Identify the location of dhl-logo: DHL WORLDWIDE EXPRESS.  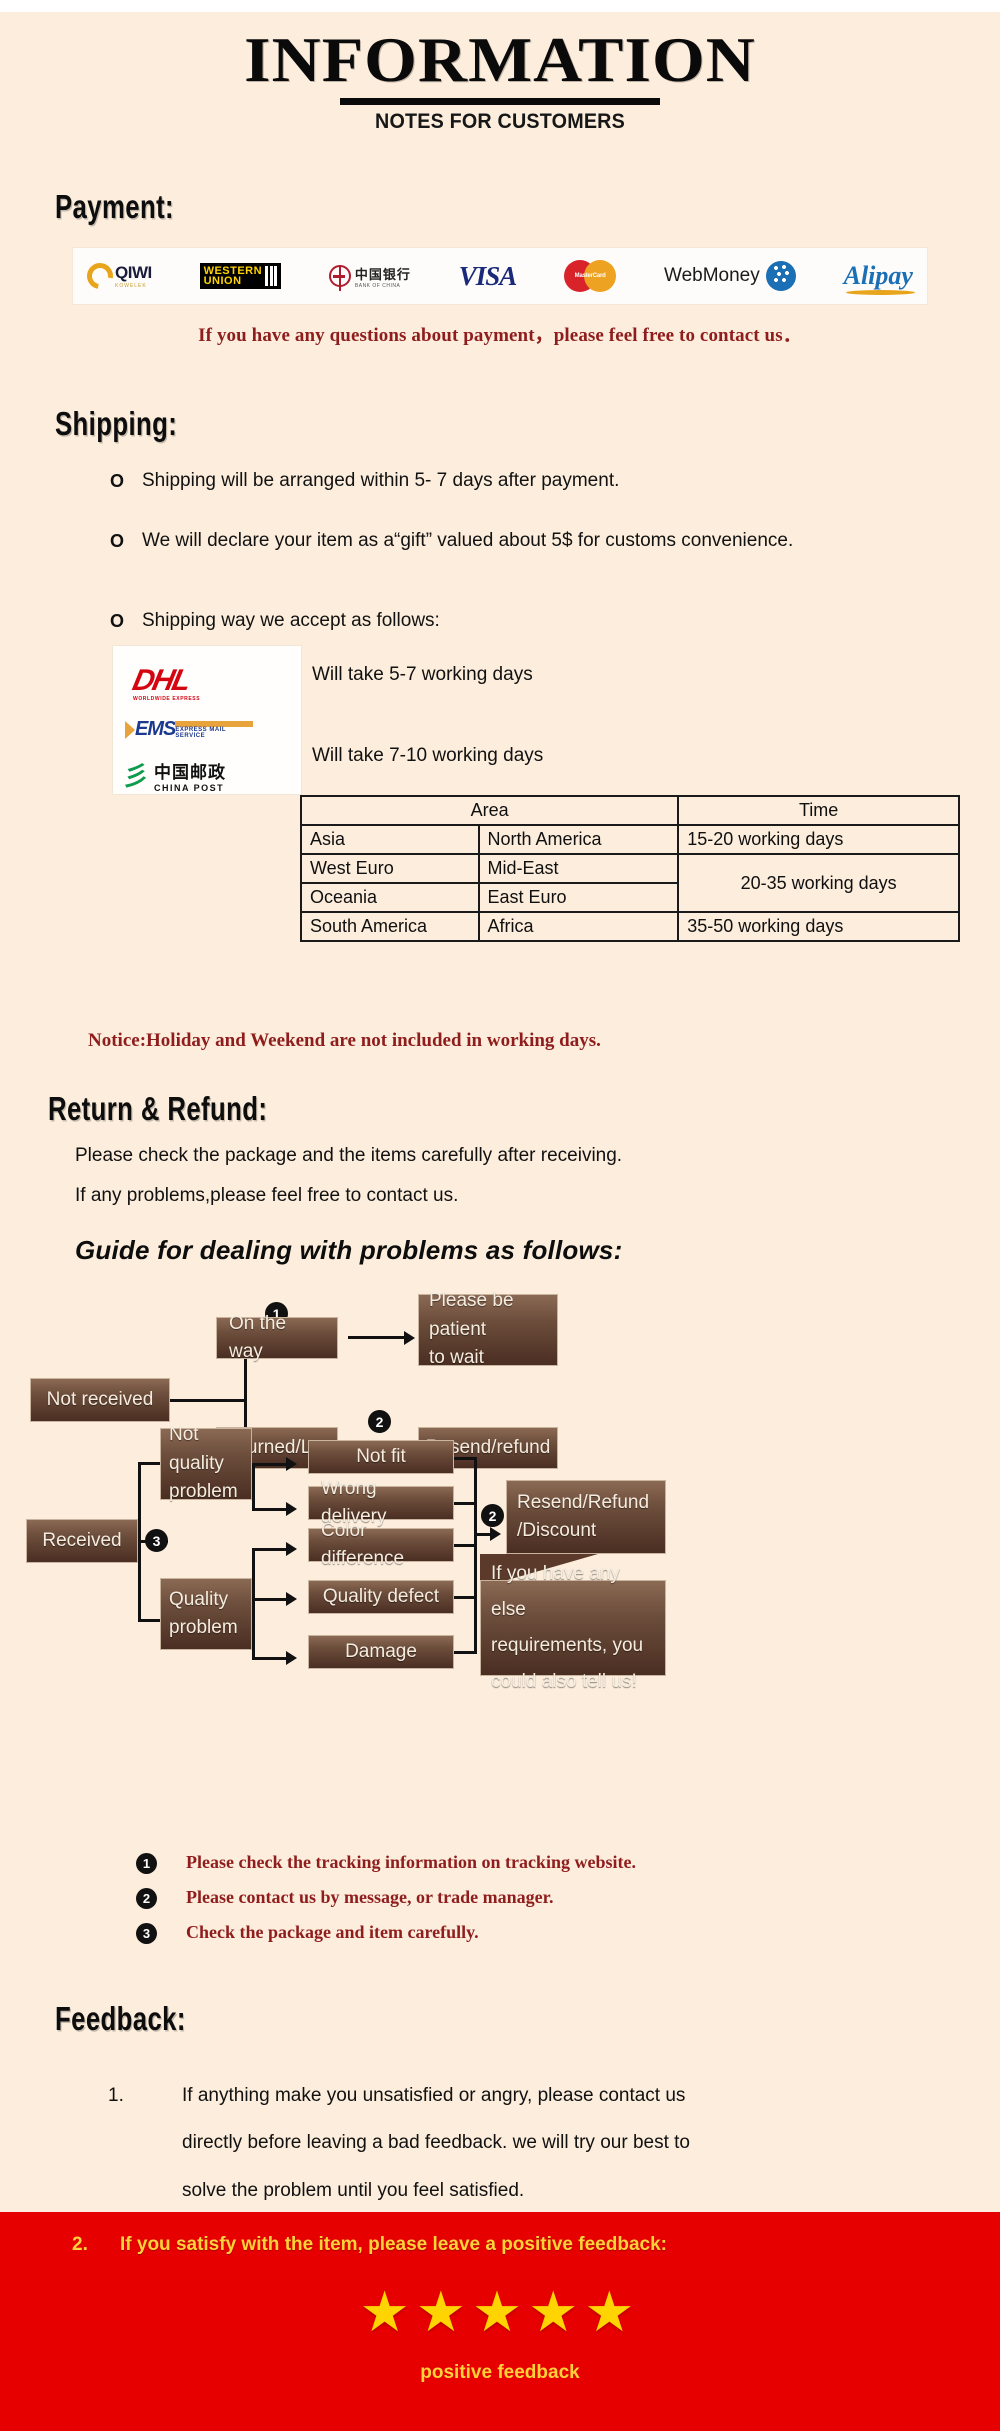
(165, 683).